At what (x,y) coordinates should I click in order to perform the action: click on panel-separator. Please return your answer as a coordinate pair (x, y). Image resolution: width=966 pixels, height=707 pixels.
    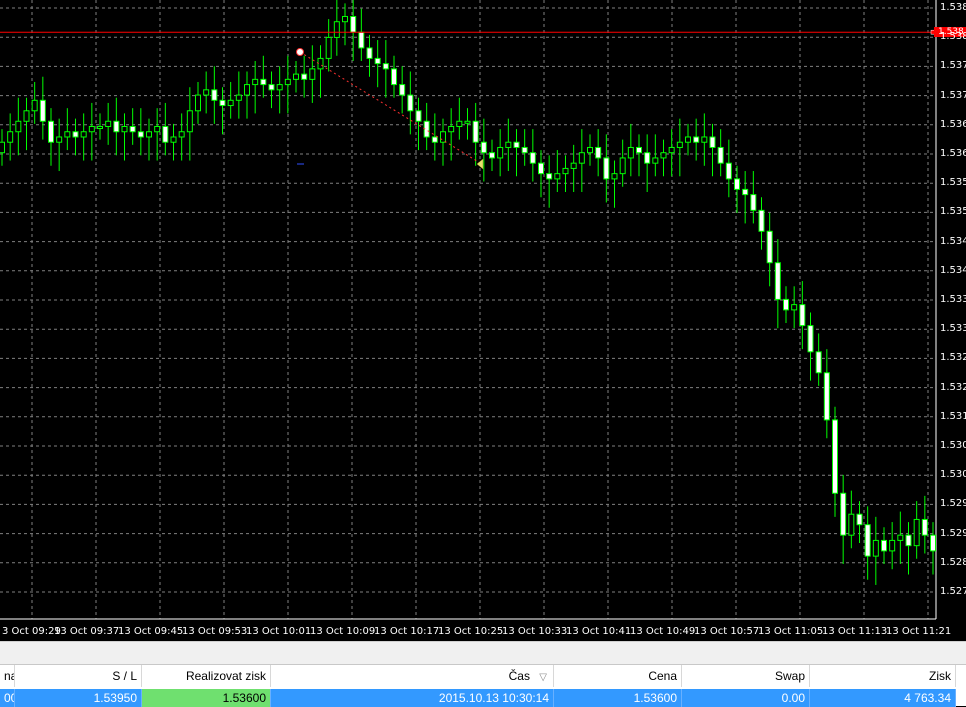
    Looking at the image, I should click on (483, 652).